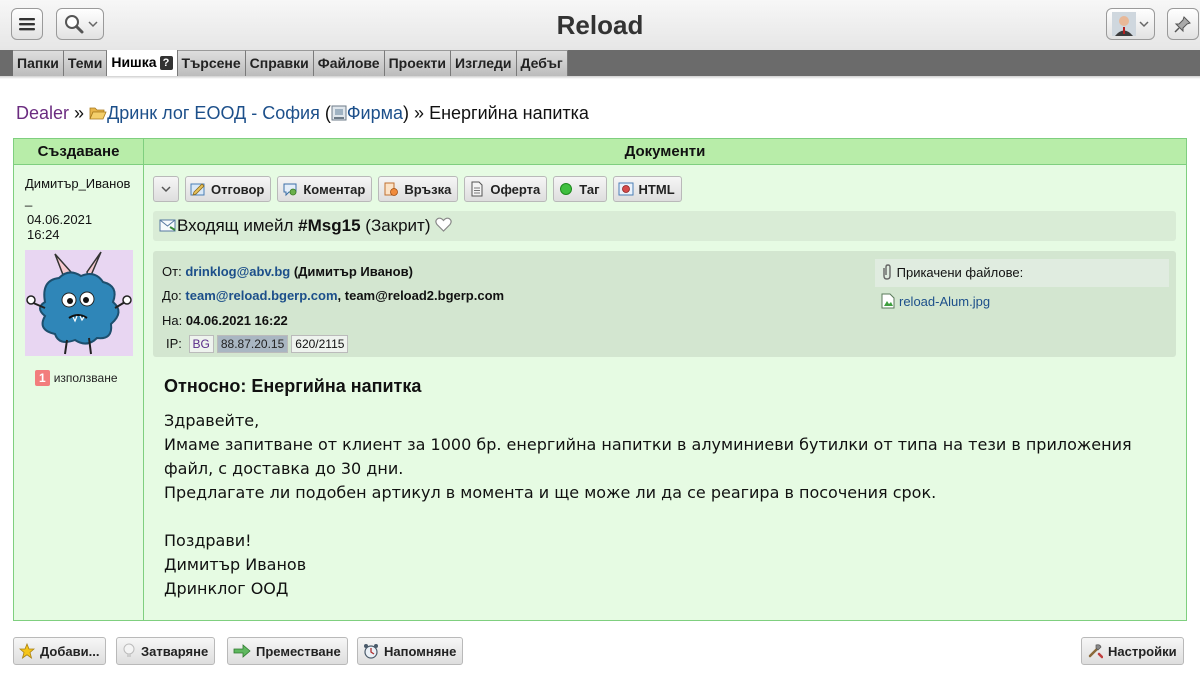  I want to click on incoming-email-icon, so click(167, 225).